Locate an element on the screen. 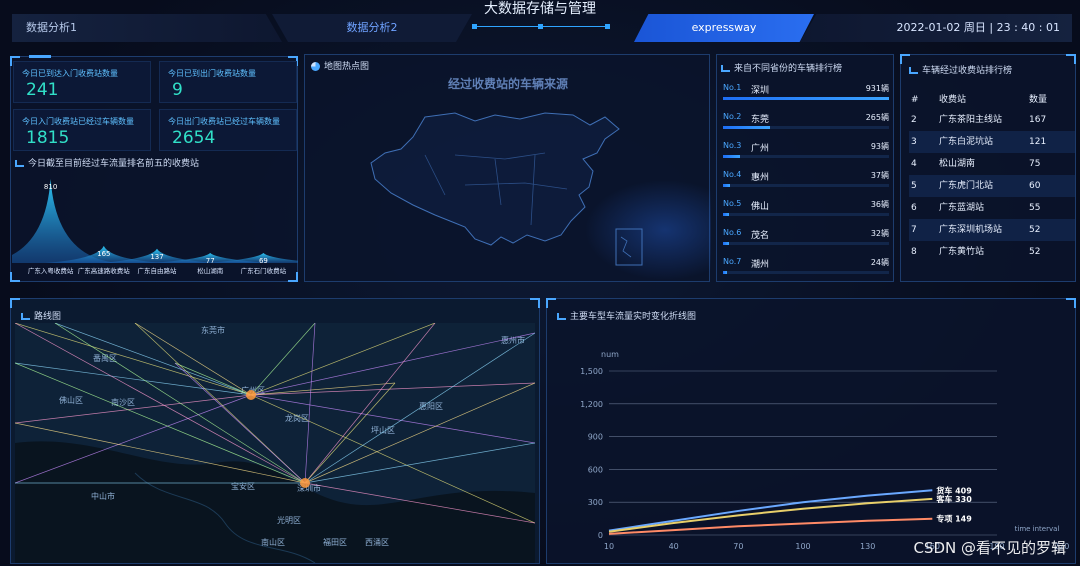  stat-value: 9 is located at coordinates (177, 90).